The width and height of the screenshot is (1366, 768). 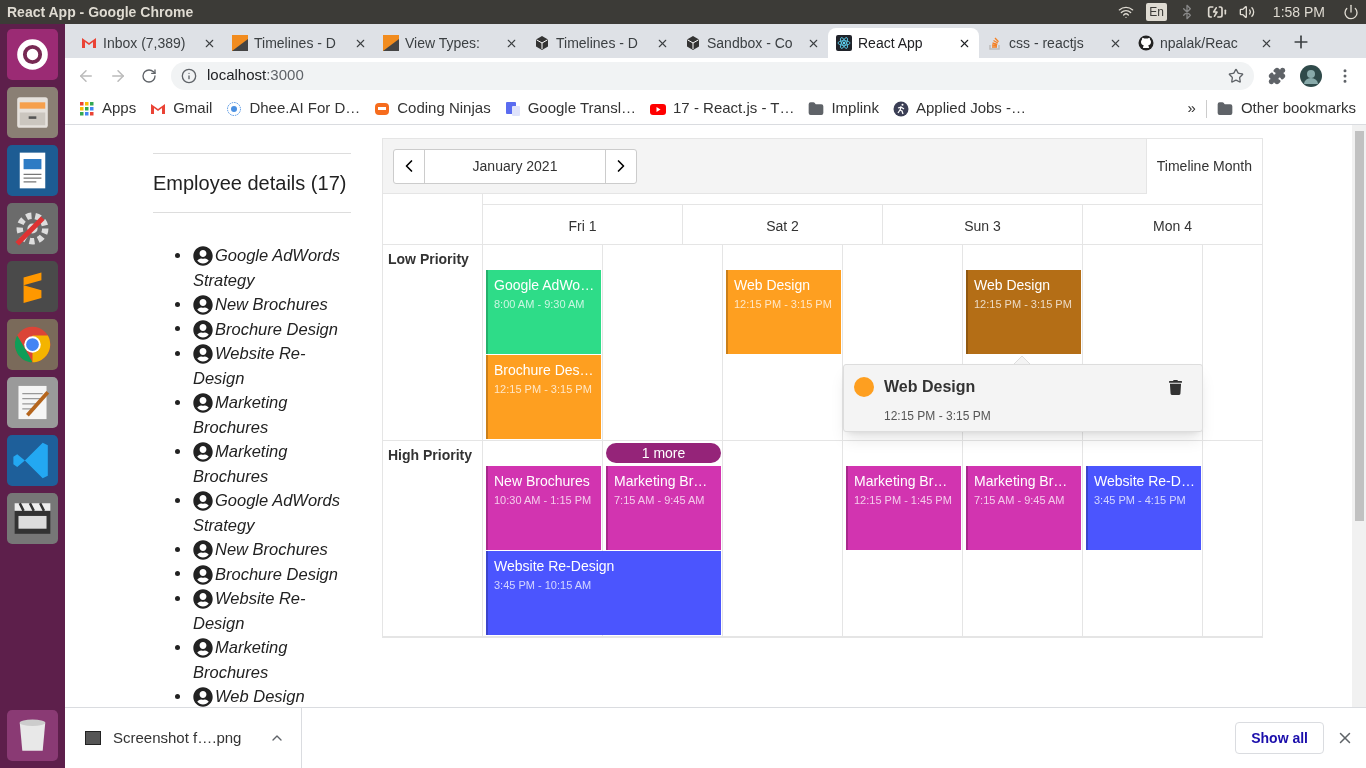 What do you see at coordinates (1205, 43) in the screenshot?
I see `browser-tab: npalak/Reac` at bounding box center [1205, 43].